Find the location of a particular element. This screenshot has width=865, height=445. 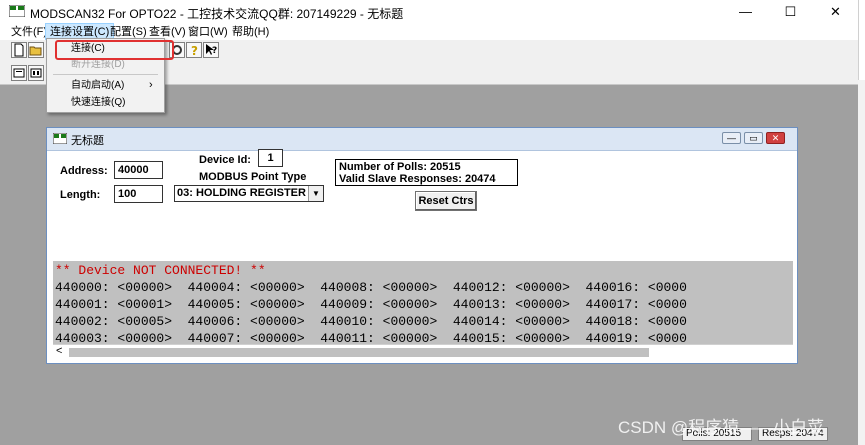

display-mode-icon is located at coordinates (19, 73).